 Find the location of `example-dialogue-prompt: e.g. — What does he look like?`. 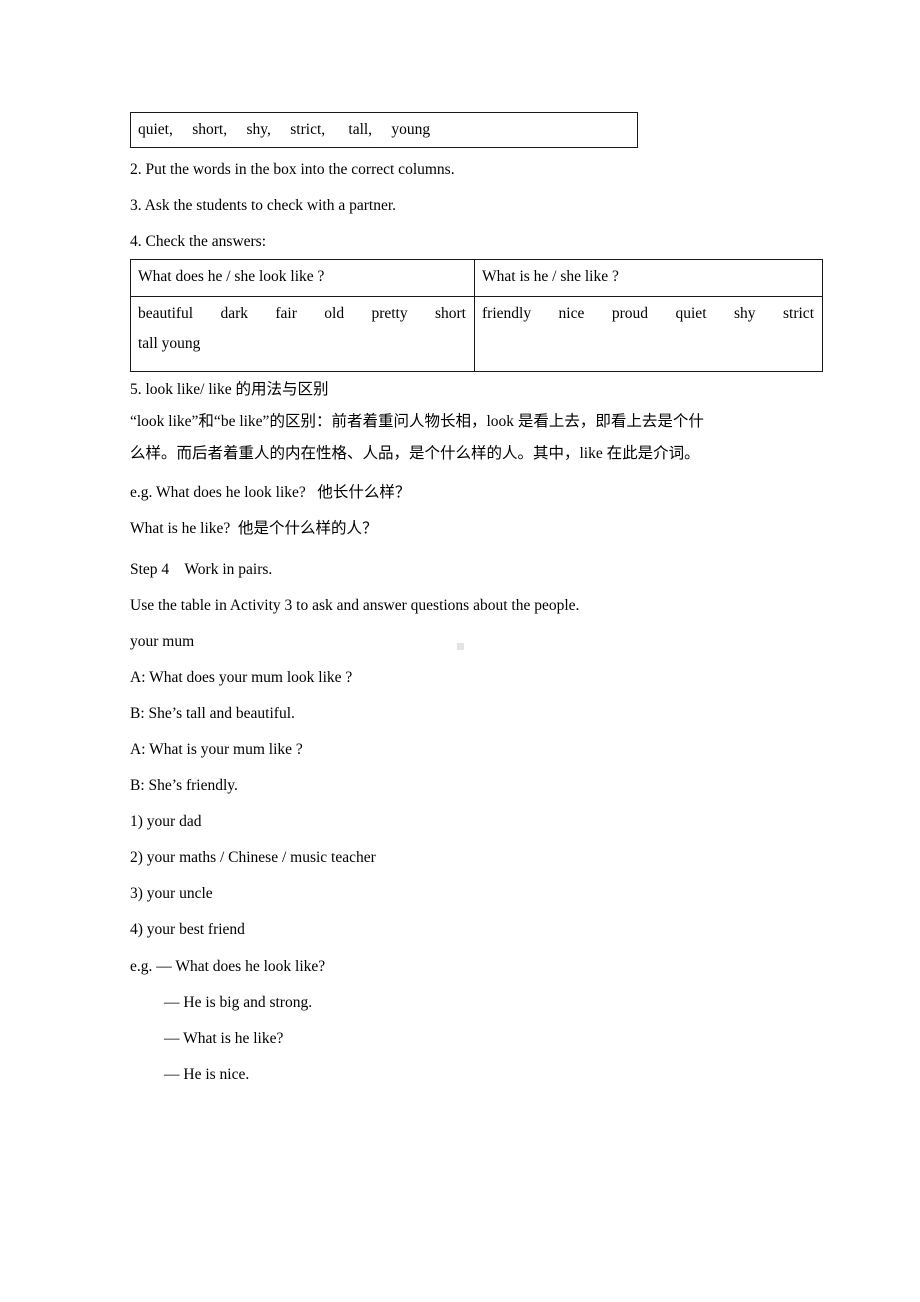

example-dialogue-prompt: e.g. — What does he look like? is located at coordinates (228, 966).